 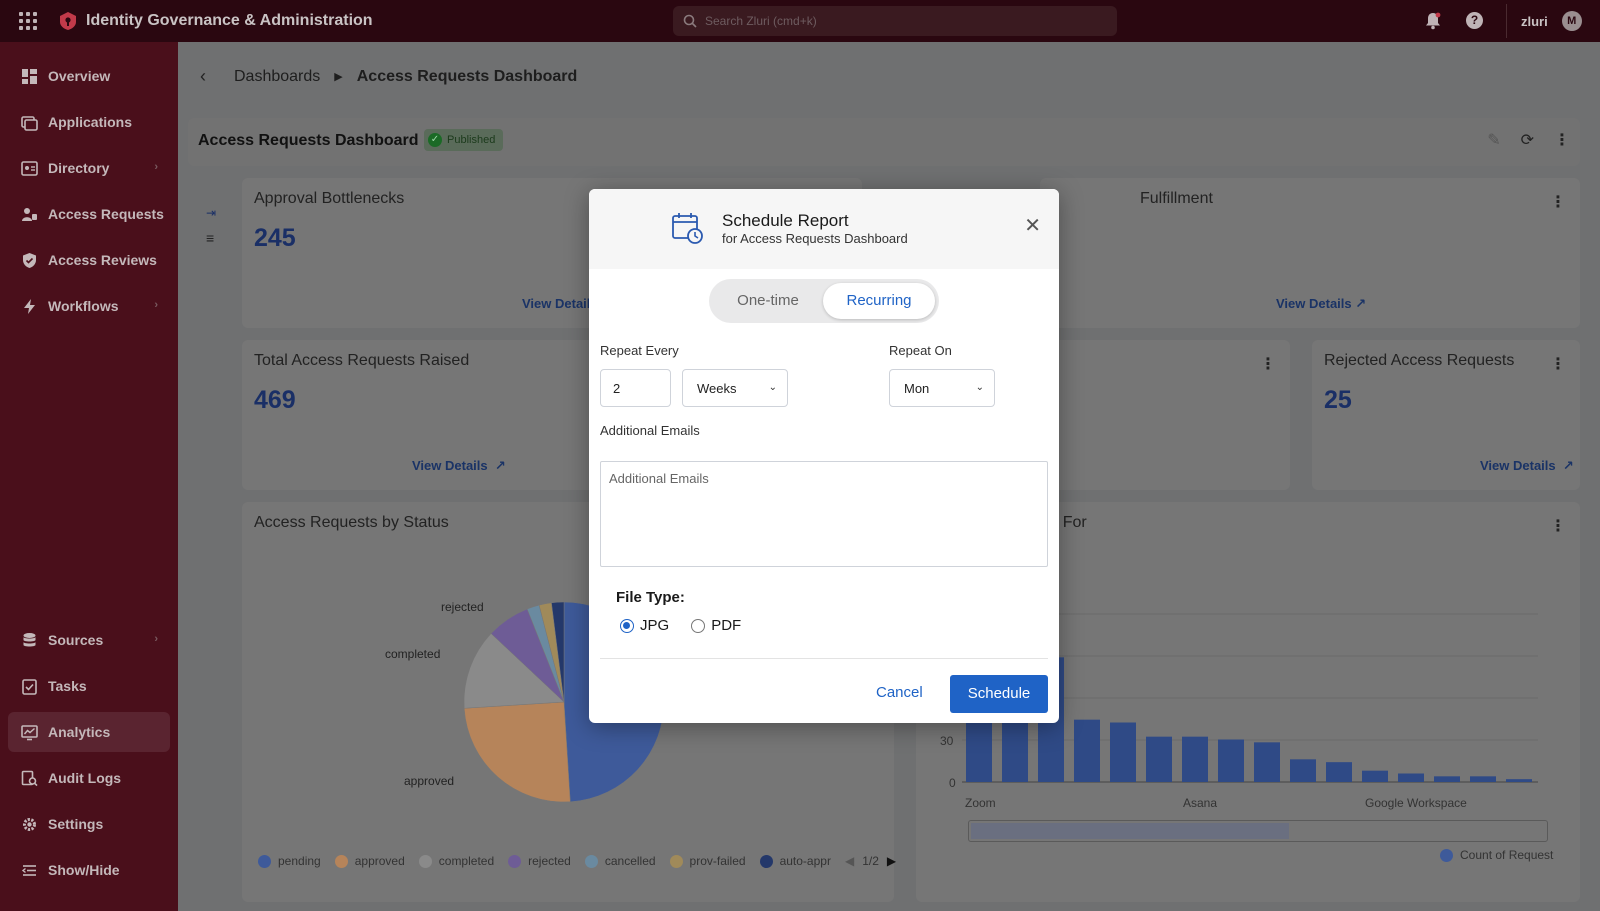 I want to click on search-icon, so click(x=690, y=21).